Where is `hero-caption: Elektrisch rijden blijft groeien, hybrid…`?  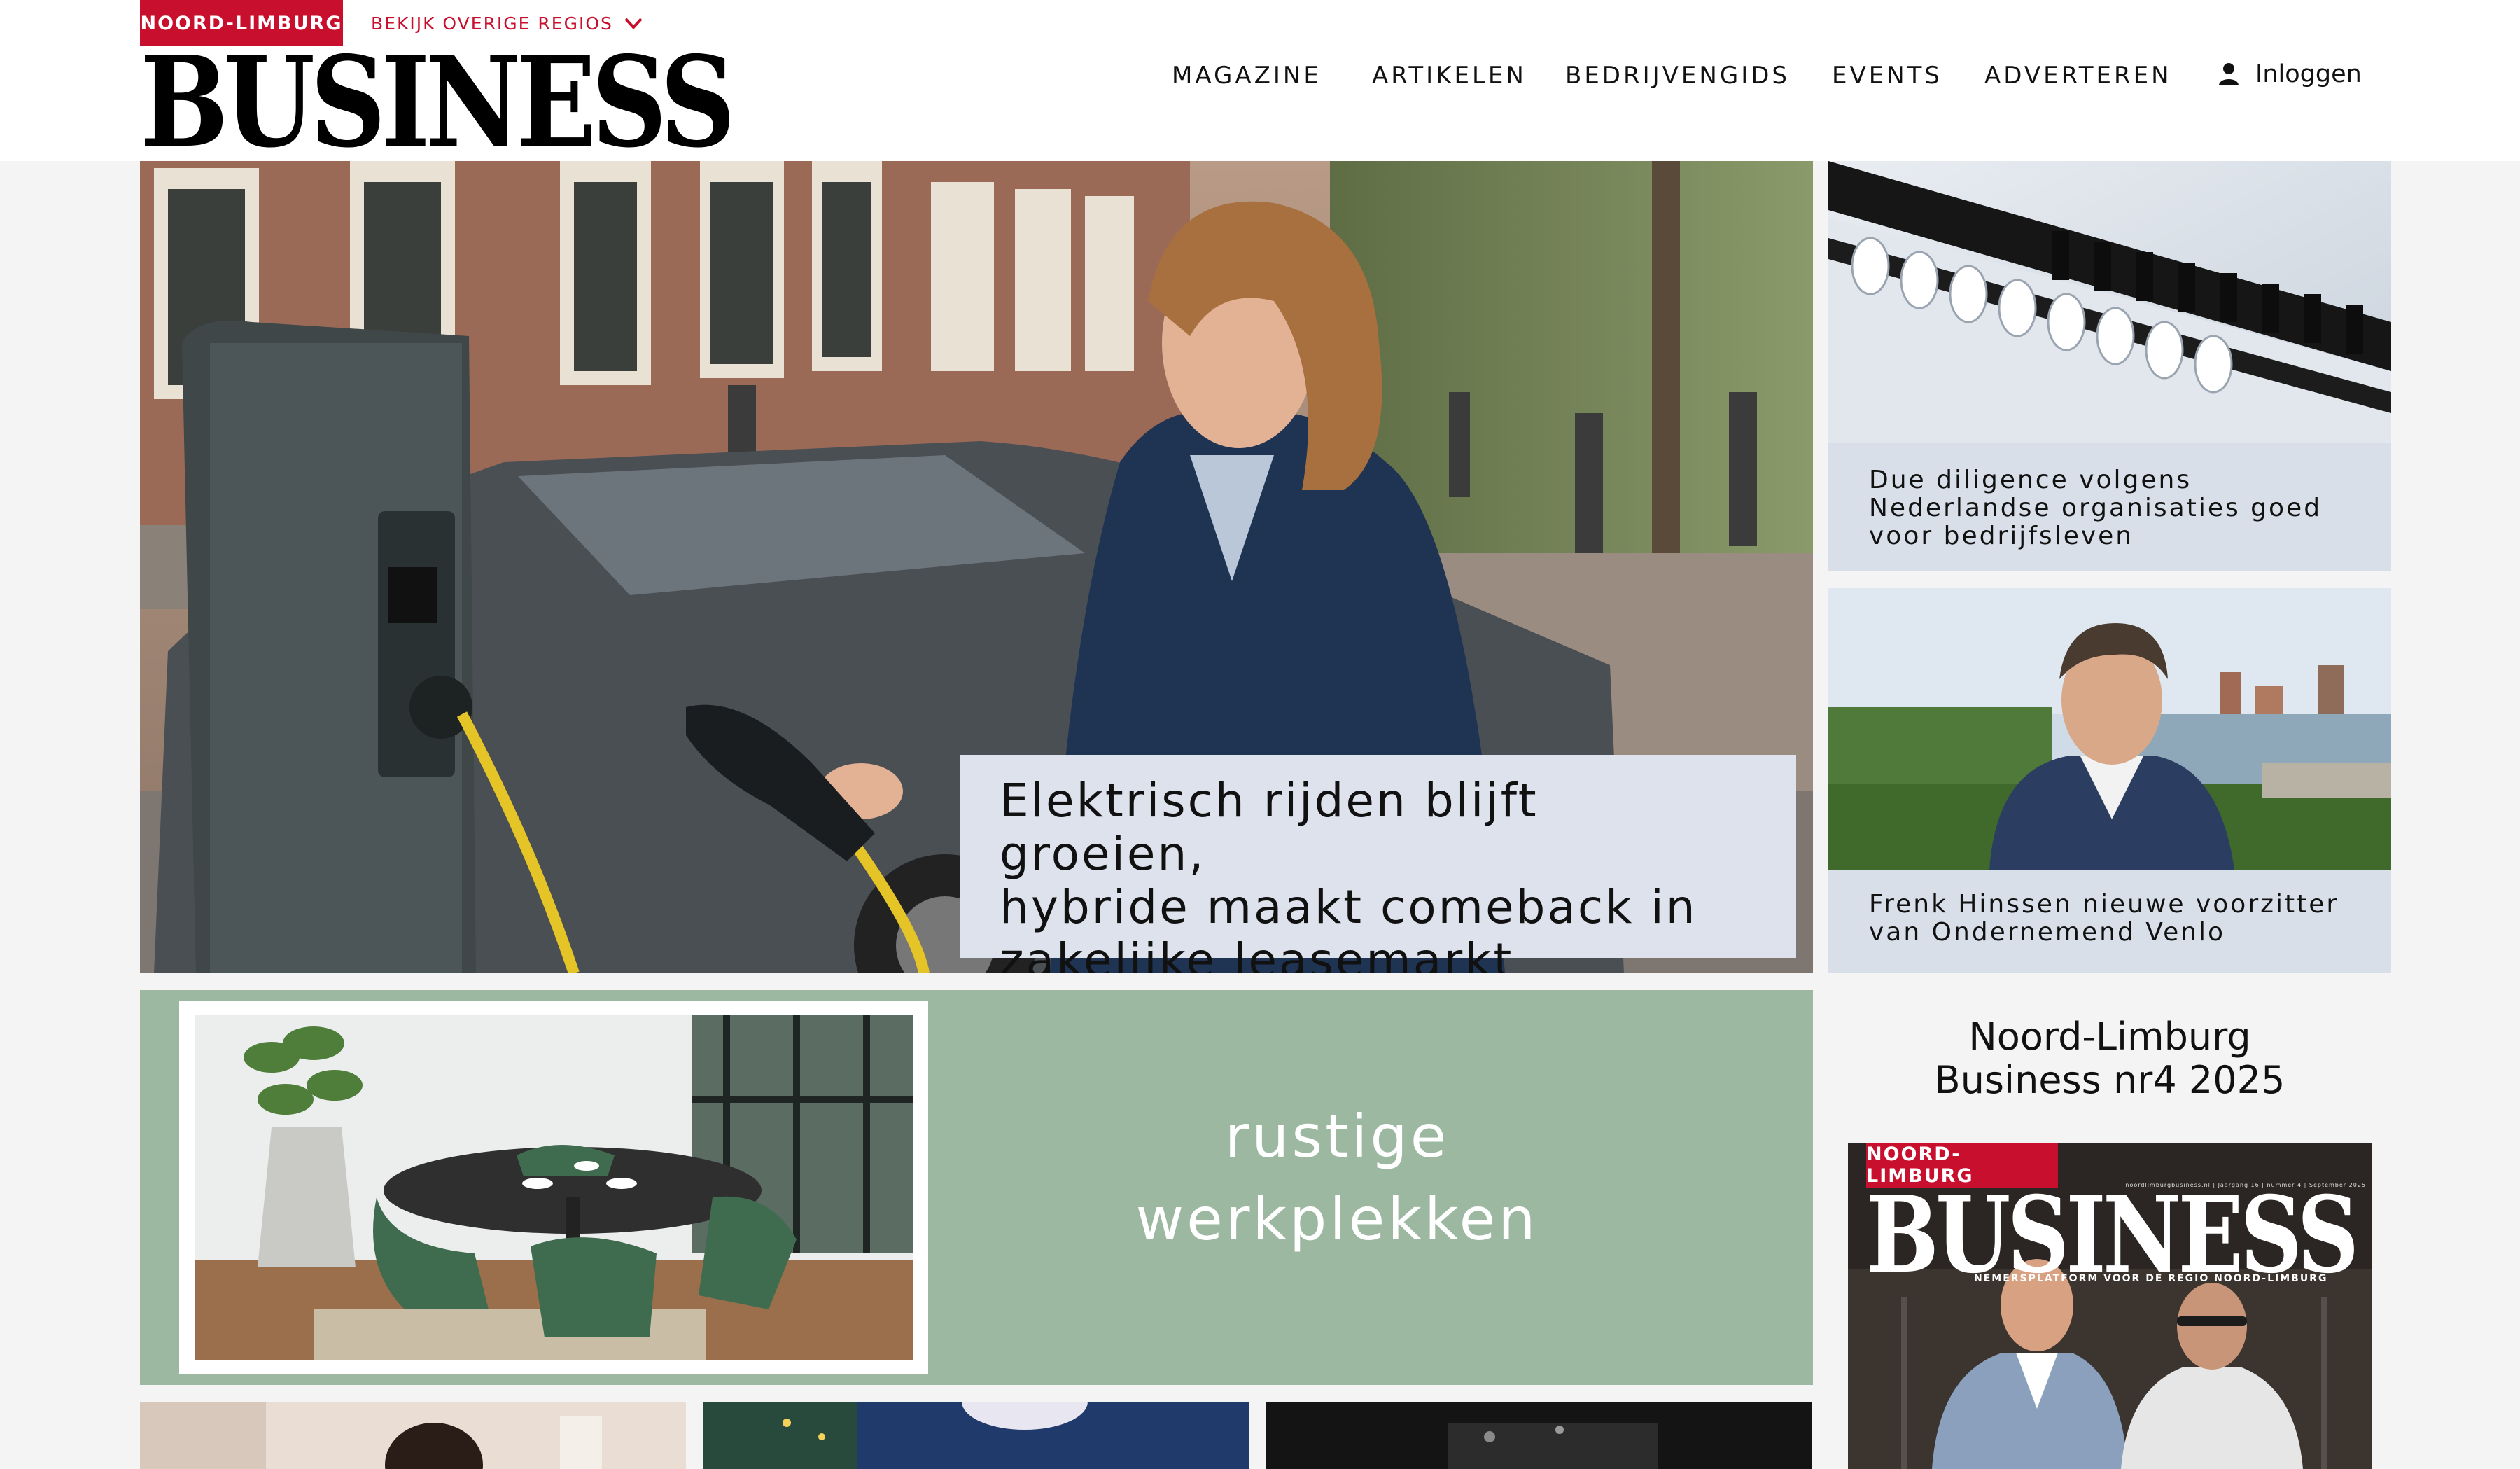 hero-caption: Elektrisch rijden blijft groeien, hybrid… is located at coordinates (1378, 864).